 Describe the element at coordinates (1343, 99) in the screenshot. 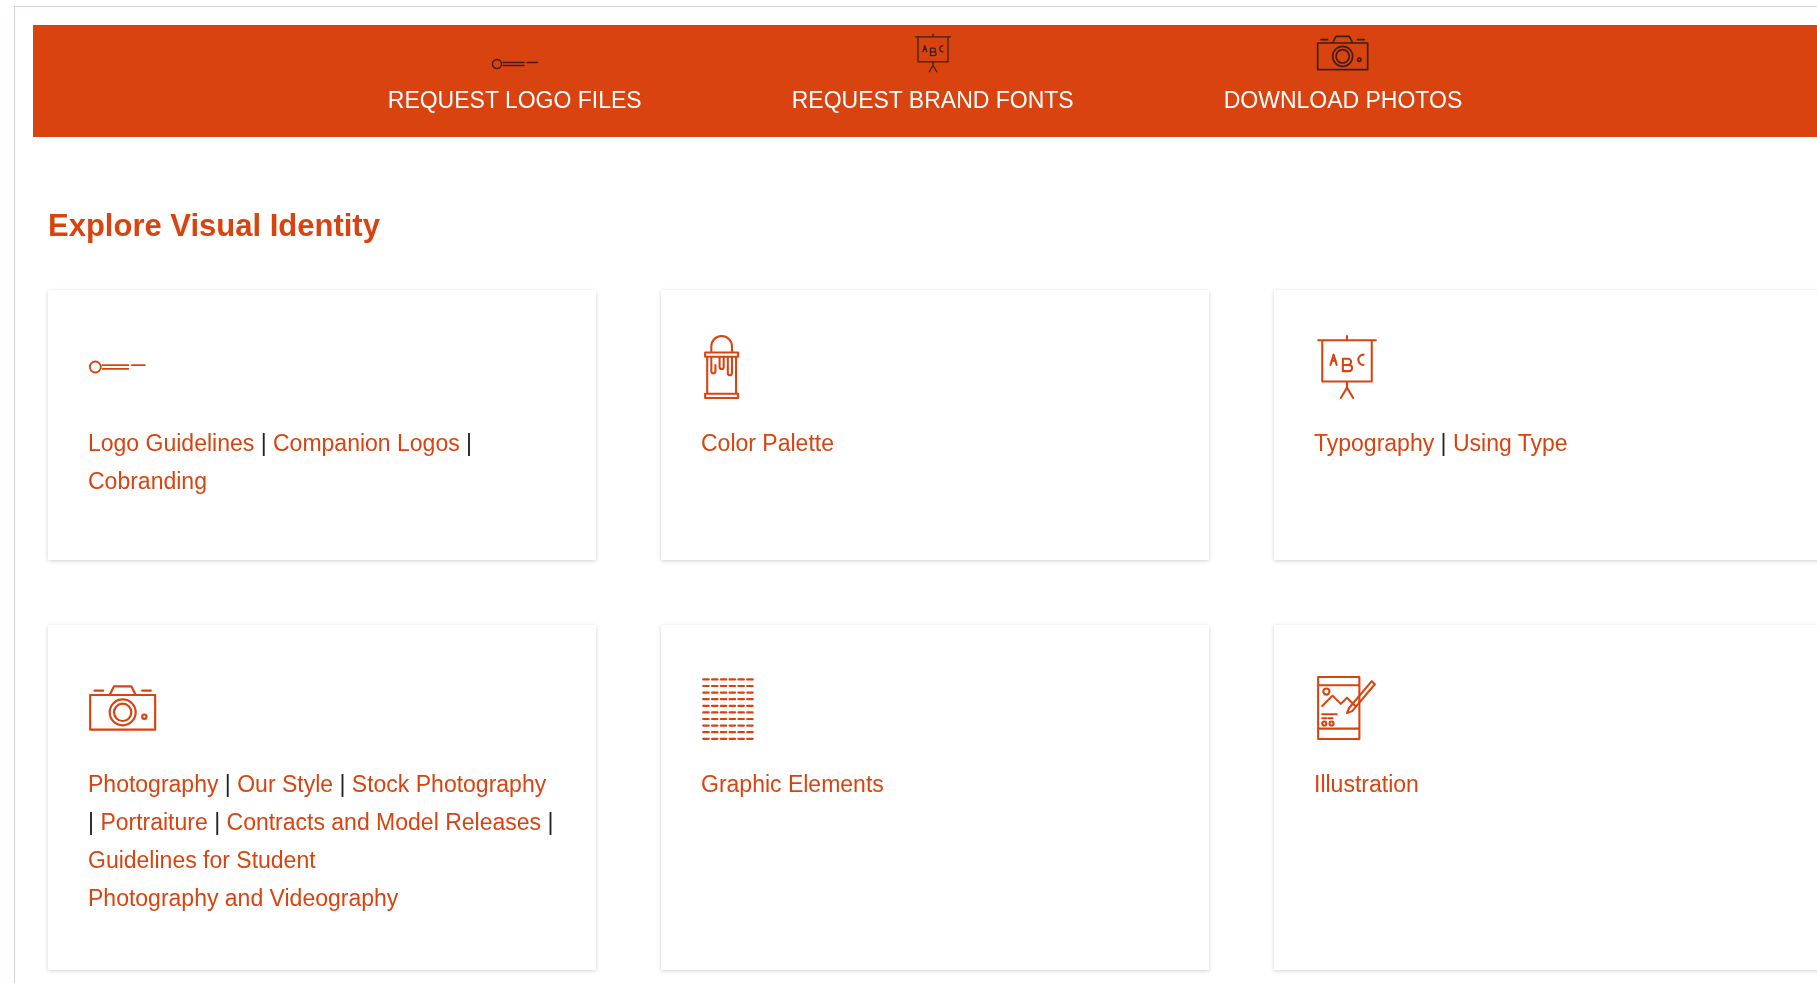

I see `nav-link: DOWNLOAD PHOTOS` at that location.